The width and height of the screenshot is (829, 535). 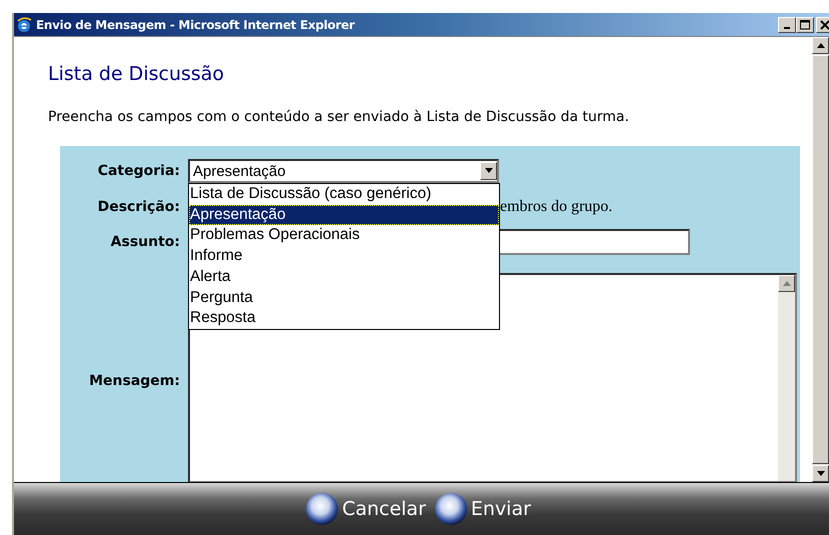 I want to click on dropdown-option: Resposta, so click(x=344, y=318).